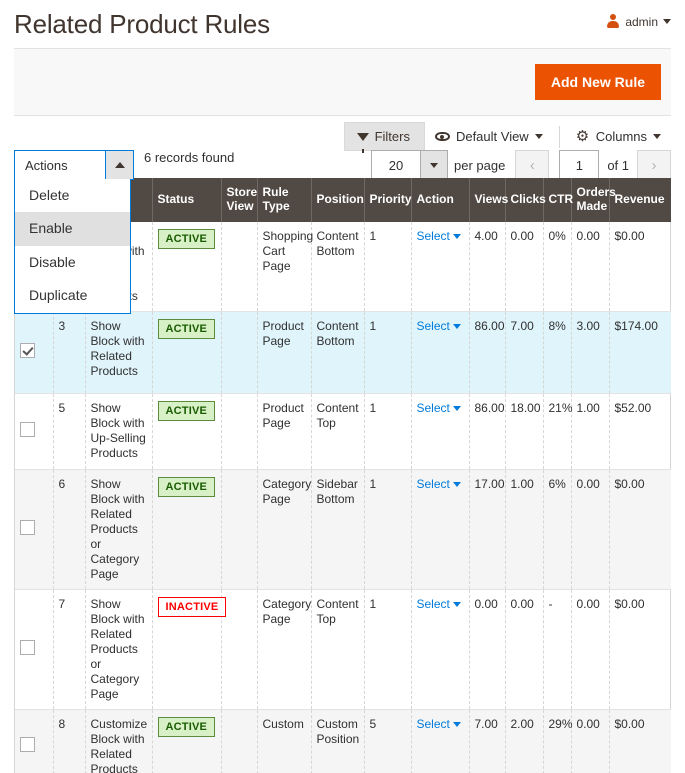 The image size is (685, 773). What do you see at coordinates (409, 165) in the screenshot?
I see `per-page-select: 20` at bounding box center [409, 165].